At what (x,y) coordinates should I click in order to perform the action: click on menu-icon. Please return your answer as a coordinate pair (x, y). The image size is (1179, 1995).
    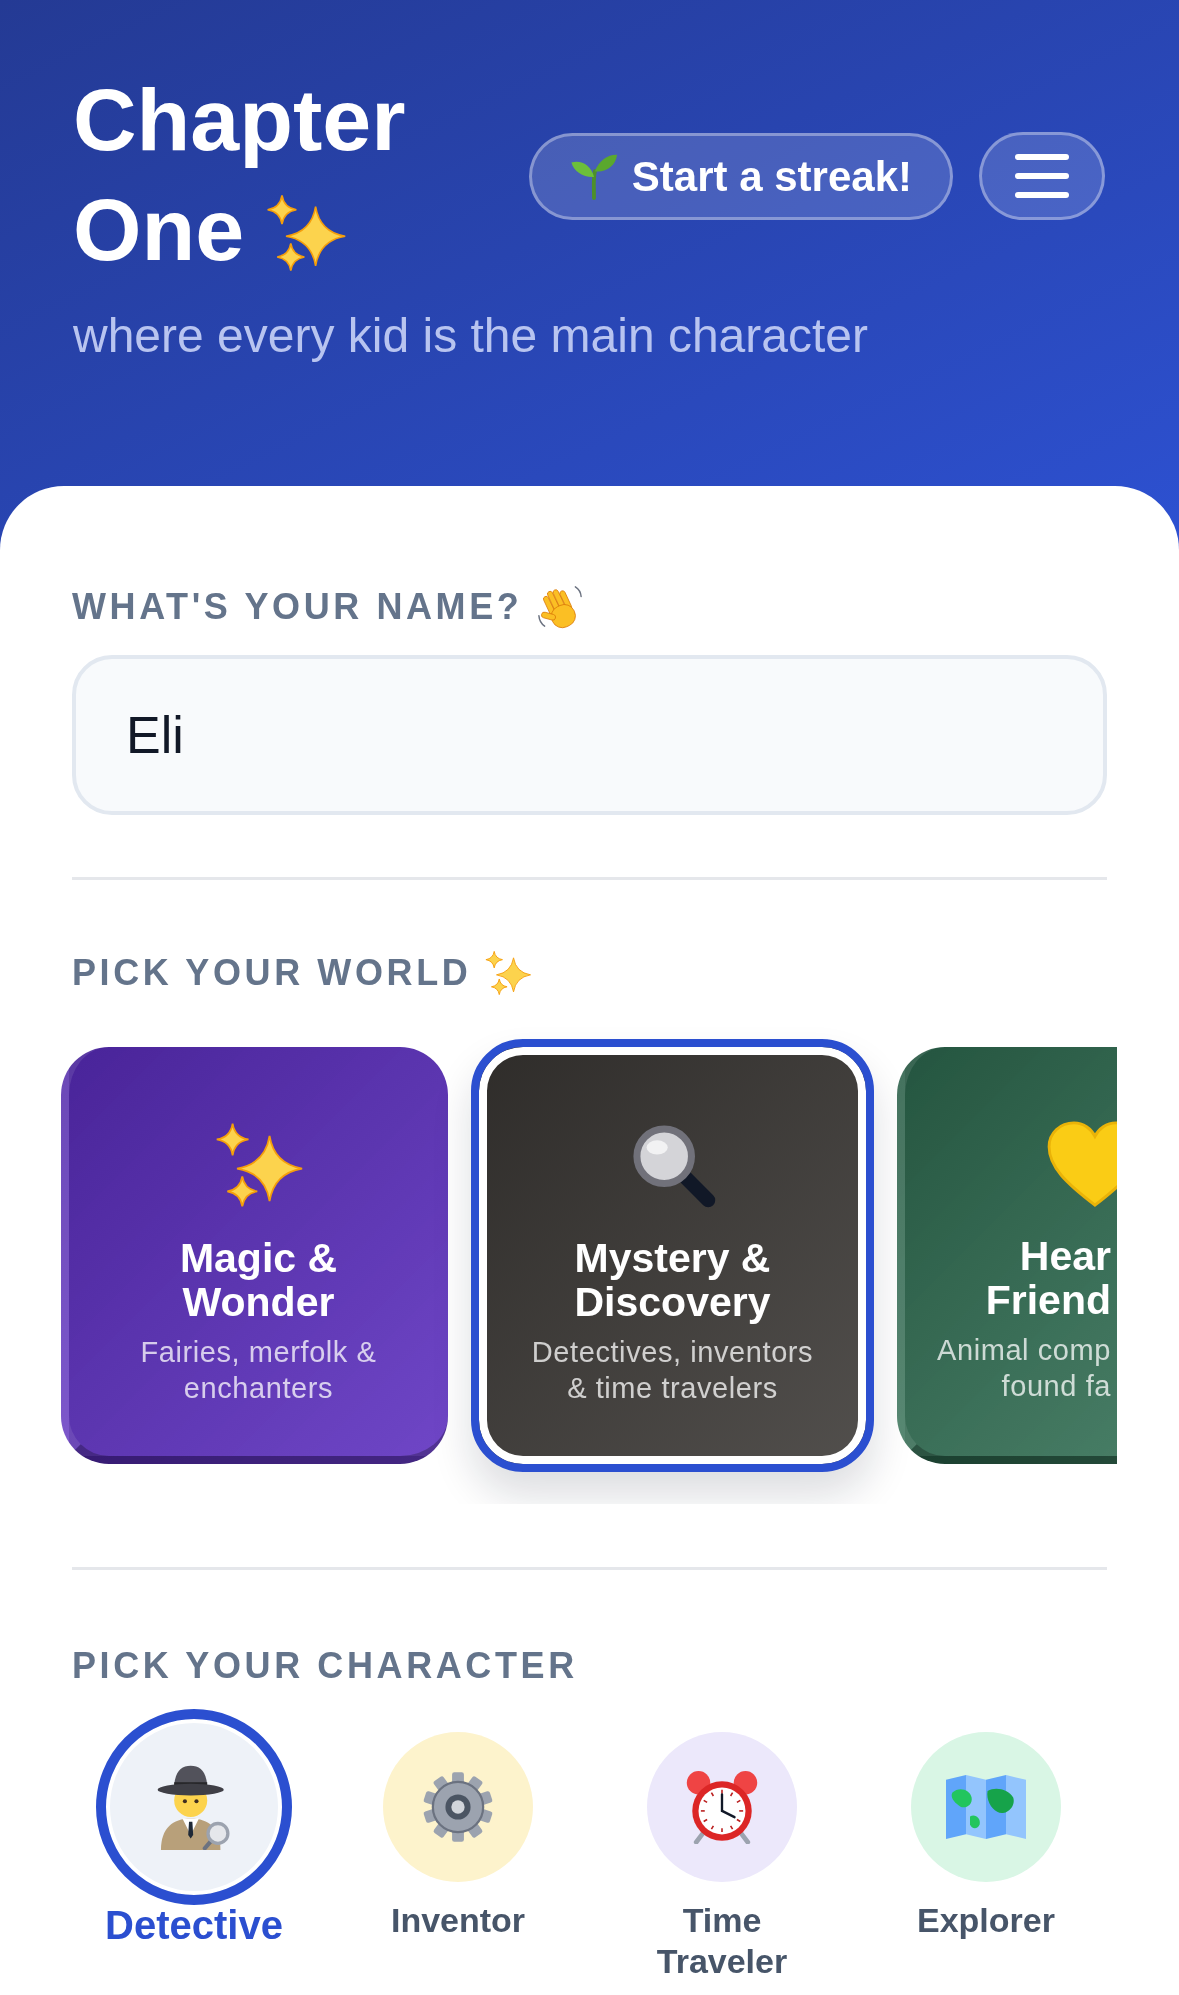
    Looking at the image, I should click on (1042, 176).